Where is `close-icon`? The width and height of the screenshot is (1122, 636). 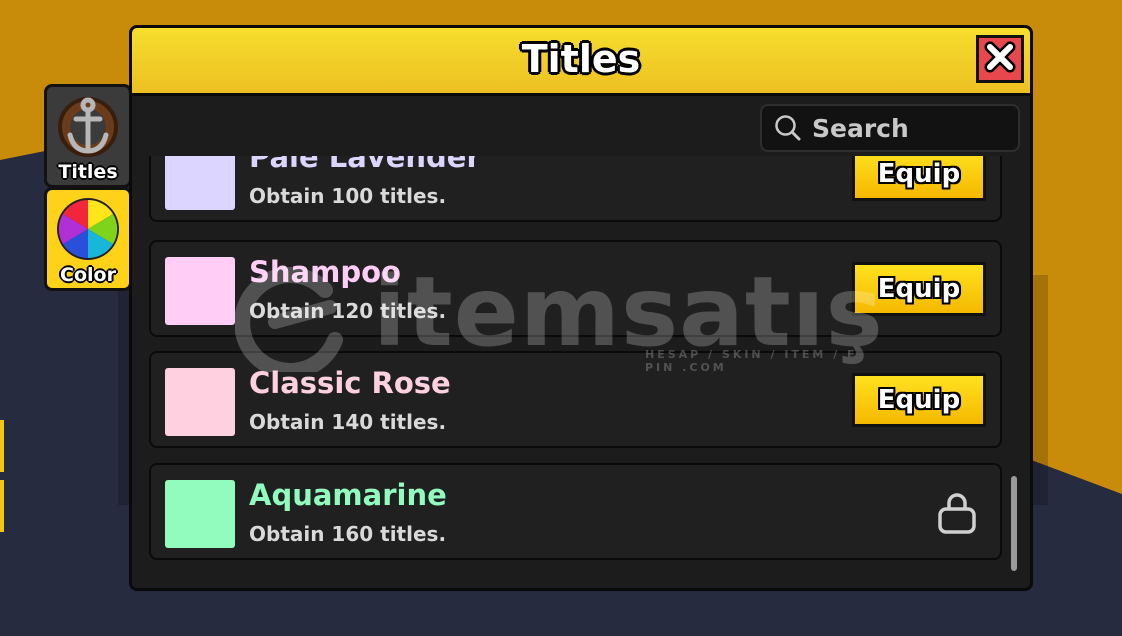
close-icon is located at coordinates (1000, 59).